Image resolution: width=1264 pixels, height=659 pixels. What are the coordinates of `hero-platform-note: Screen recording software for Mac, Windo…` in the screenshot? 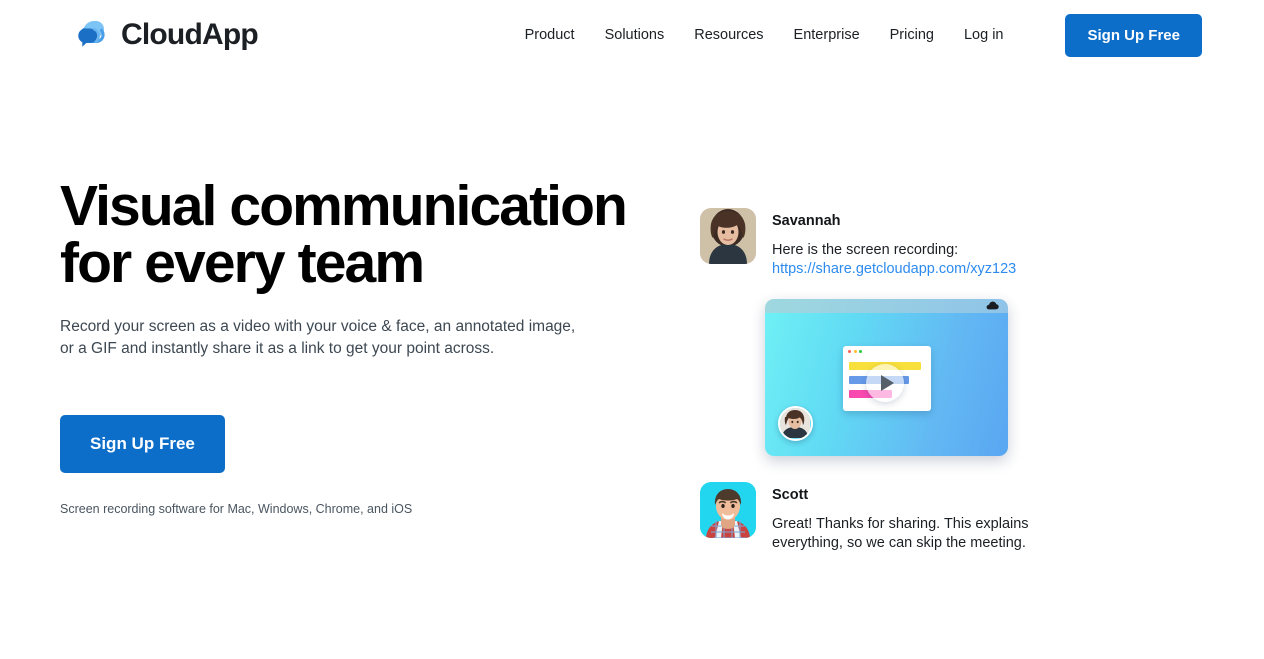 It's located at (236, 509).